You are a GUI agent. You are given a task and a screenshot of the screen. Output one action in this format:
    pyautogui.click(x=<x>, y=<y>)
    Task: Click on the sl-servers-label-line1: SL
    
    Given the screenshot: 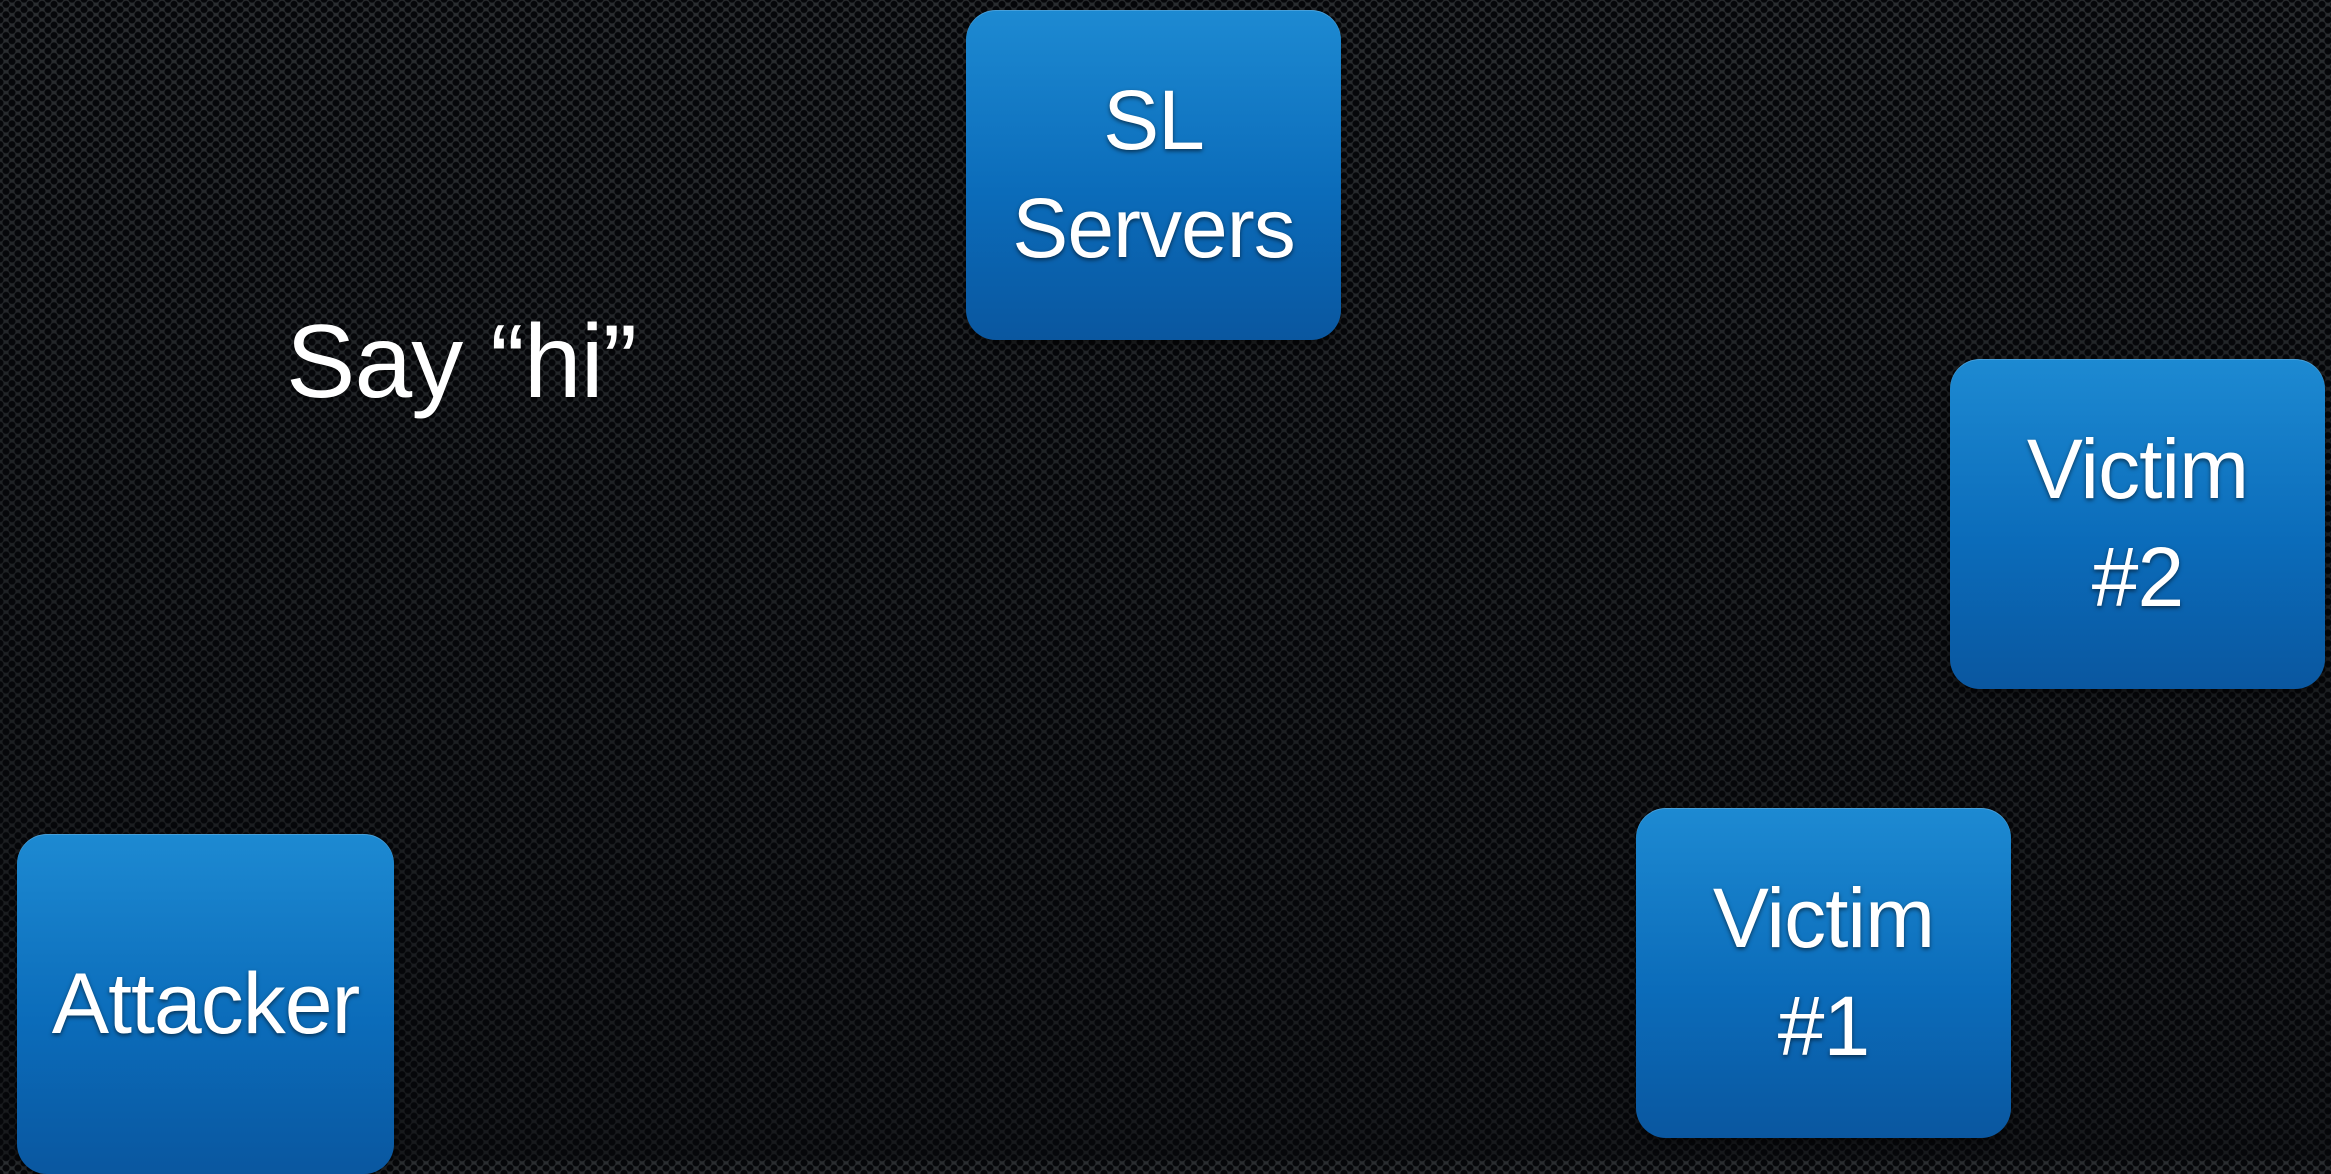 What is the action you would take?
    pyautogui.click(x=1154, y=120)
    